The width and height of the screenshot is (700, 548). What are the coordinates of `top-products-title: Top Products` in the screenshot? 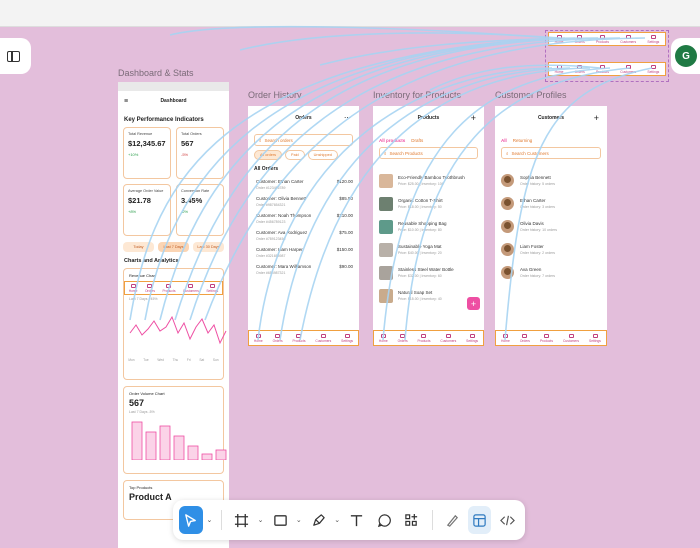 It's located at (141, 487).